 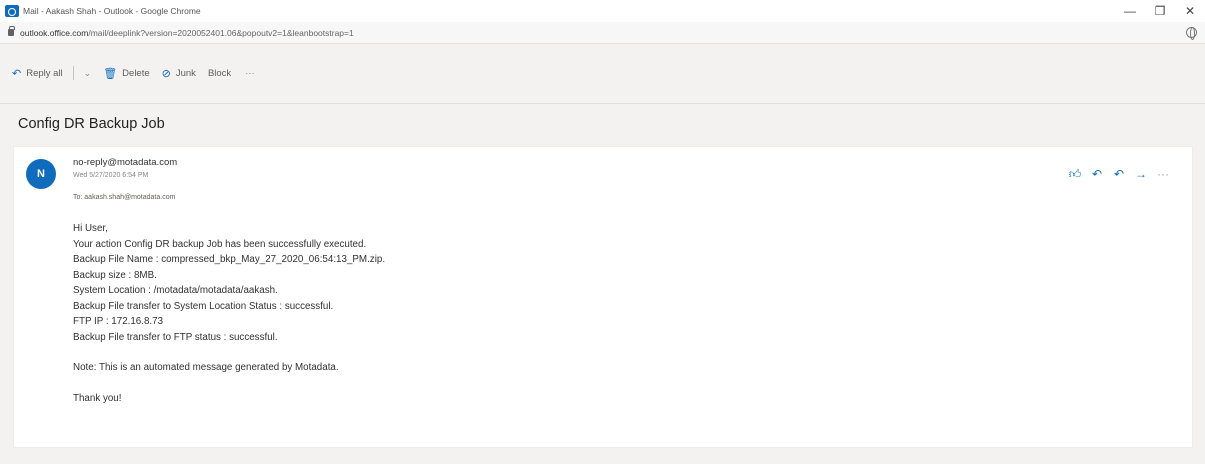 What do you see at coordinates (1163, 174) in the screenshot?
I see `more-icon: ···` at bounding box center [1163, 174].